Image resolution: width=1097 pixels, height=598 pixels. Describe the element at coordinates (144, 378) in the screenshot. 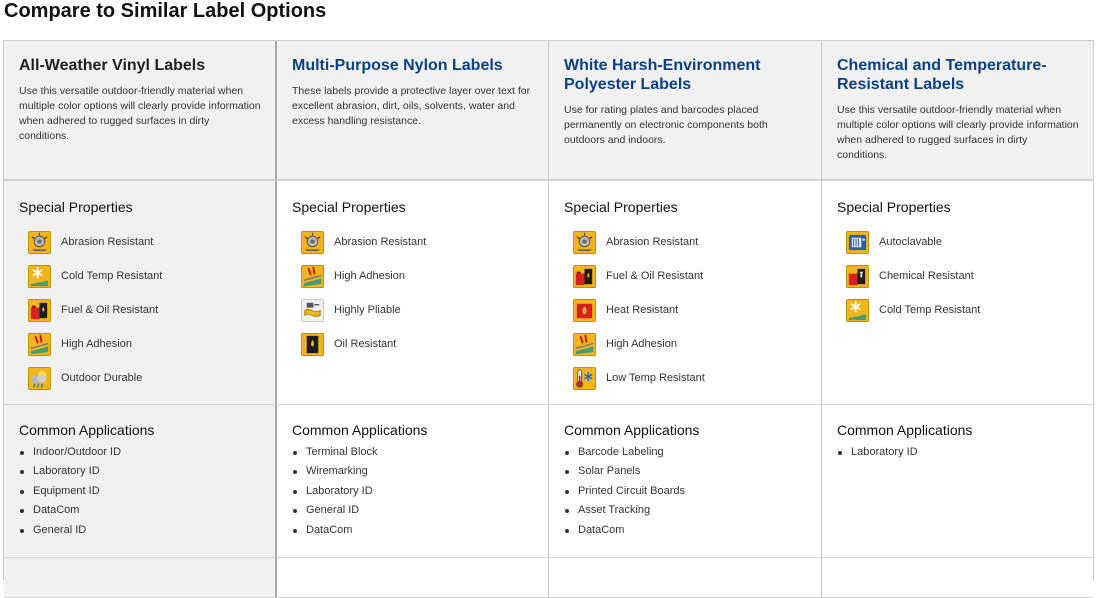

I see `property-item: Outdoor Durable` at that location.